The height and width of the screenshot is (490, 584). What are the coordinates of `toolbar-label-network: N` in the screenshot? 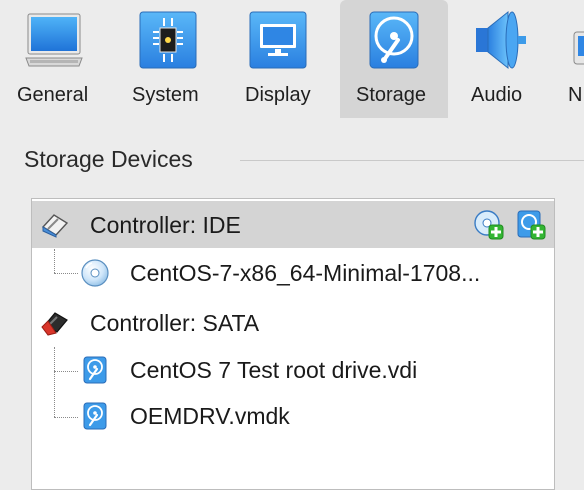 It's located at (575, 95).